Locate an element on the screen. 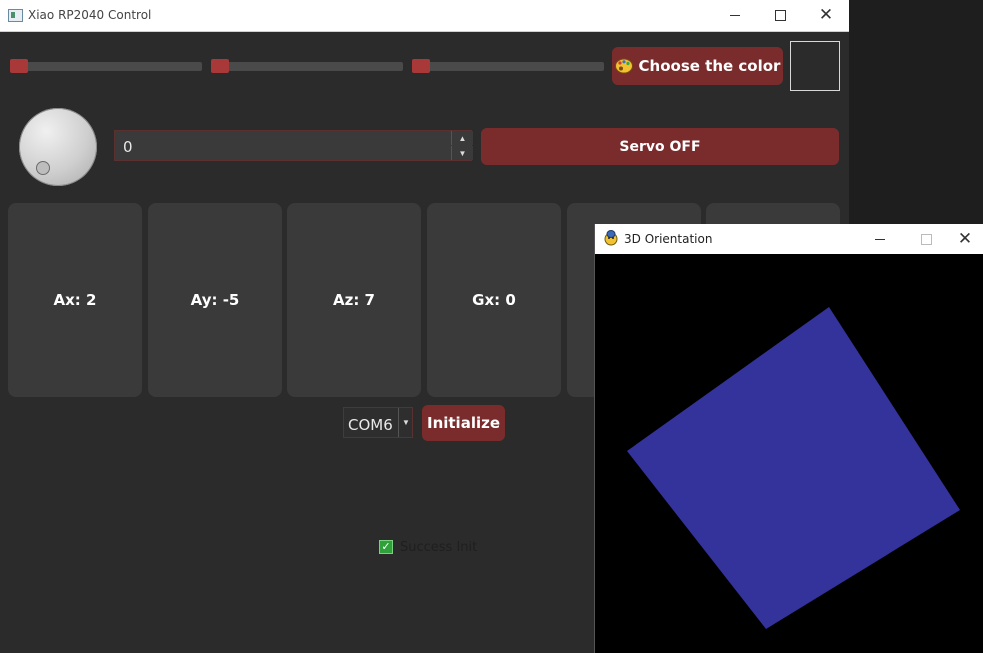 The width and height of the screenshot is (983, 653). spinbox-value: 0 is located at coordinates (128, 147).